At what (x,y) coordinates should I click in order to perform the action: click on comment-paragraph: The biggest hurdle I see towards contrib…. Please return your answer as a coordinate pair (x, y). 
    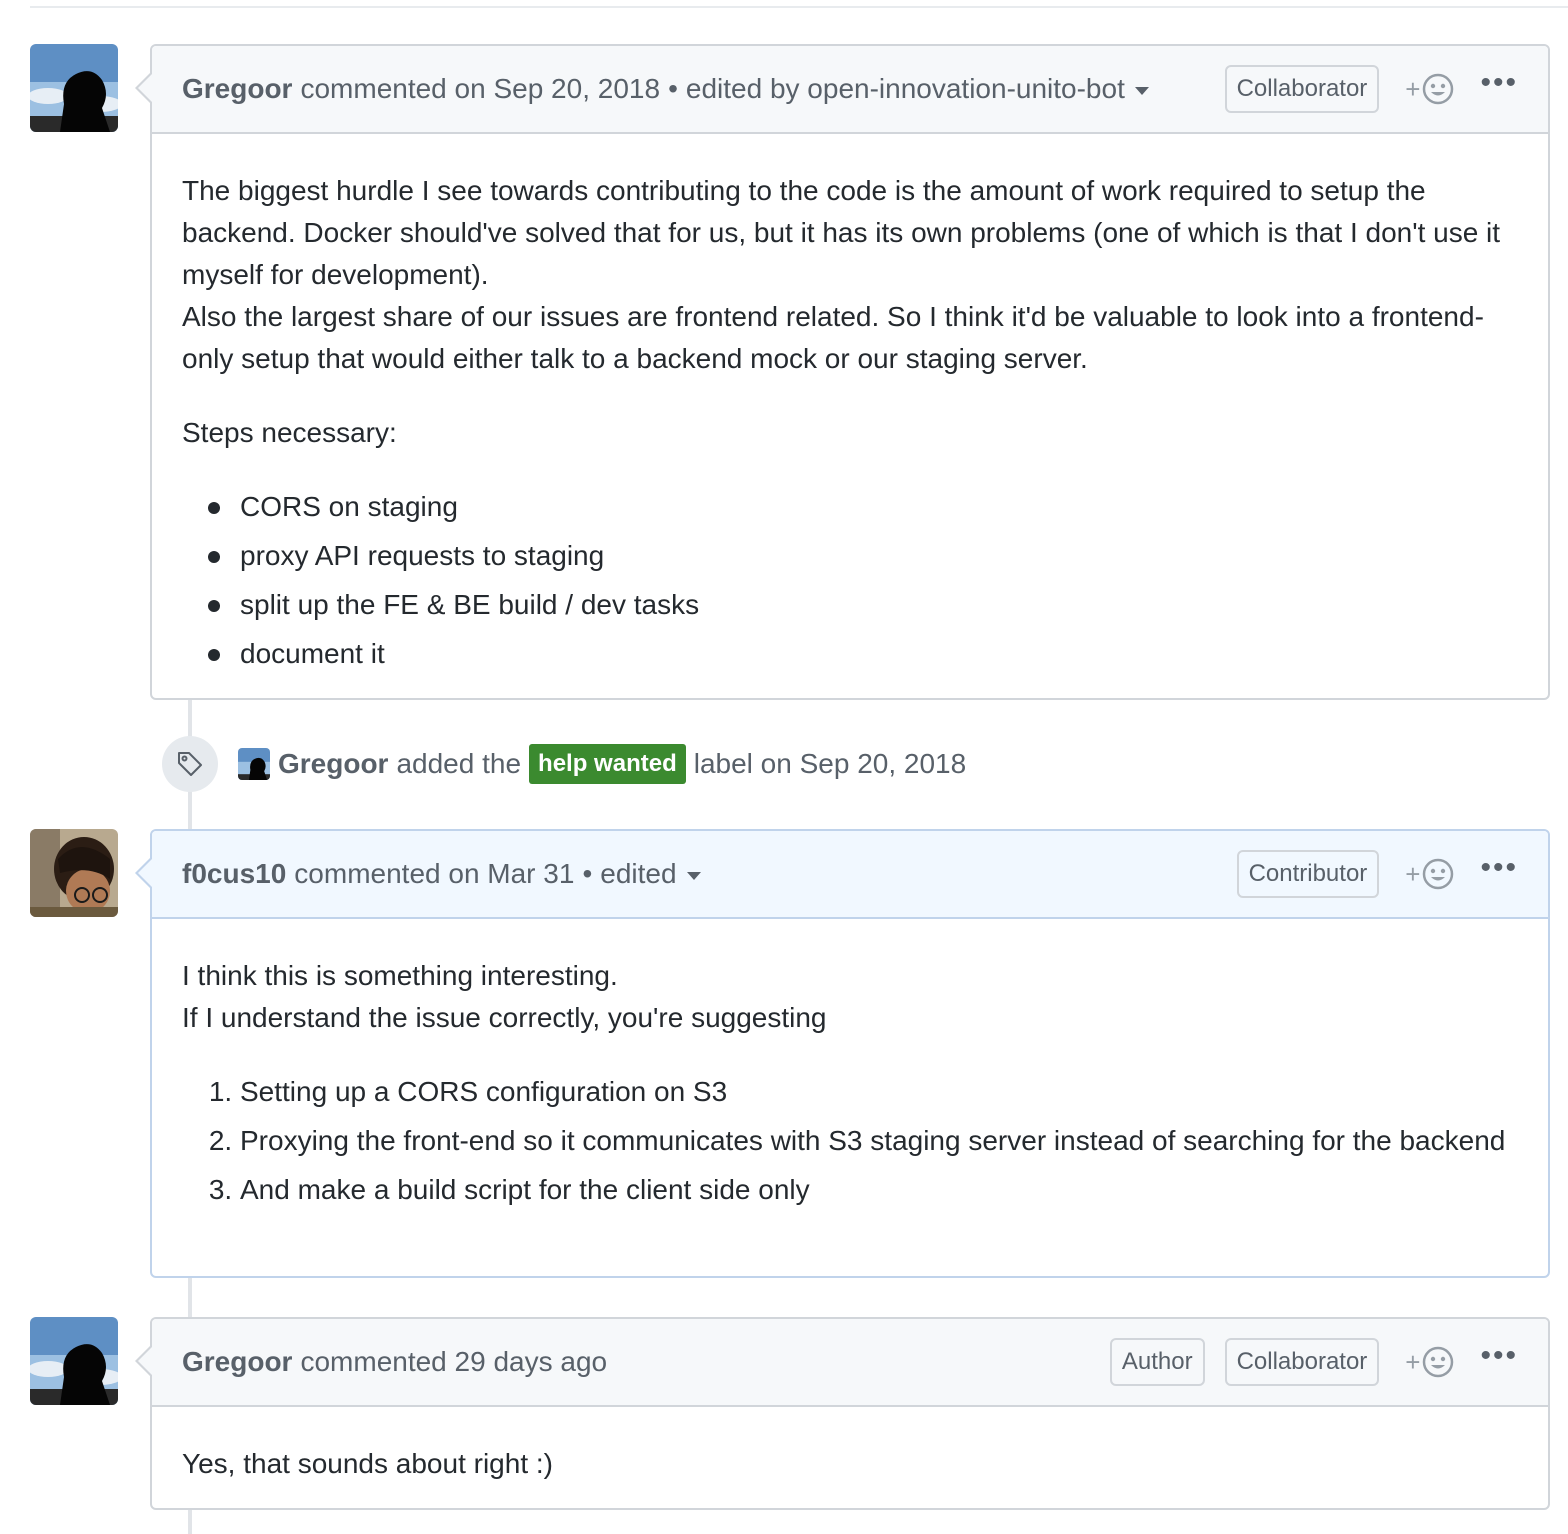
    Looking at the image, I should click on (841, 274).